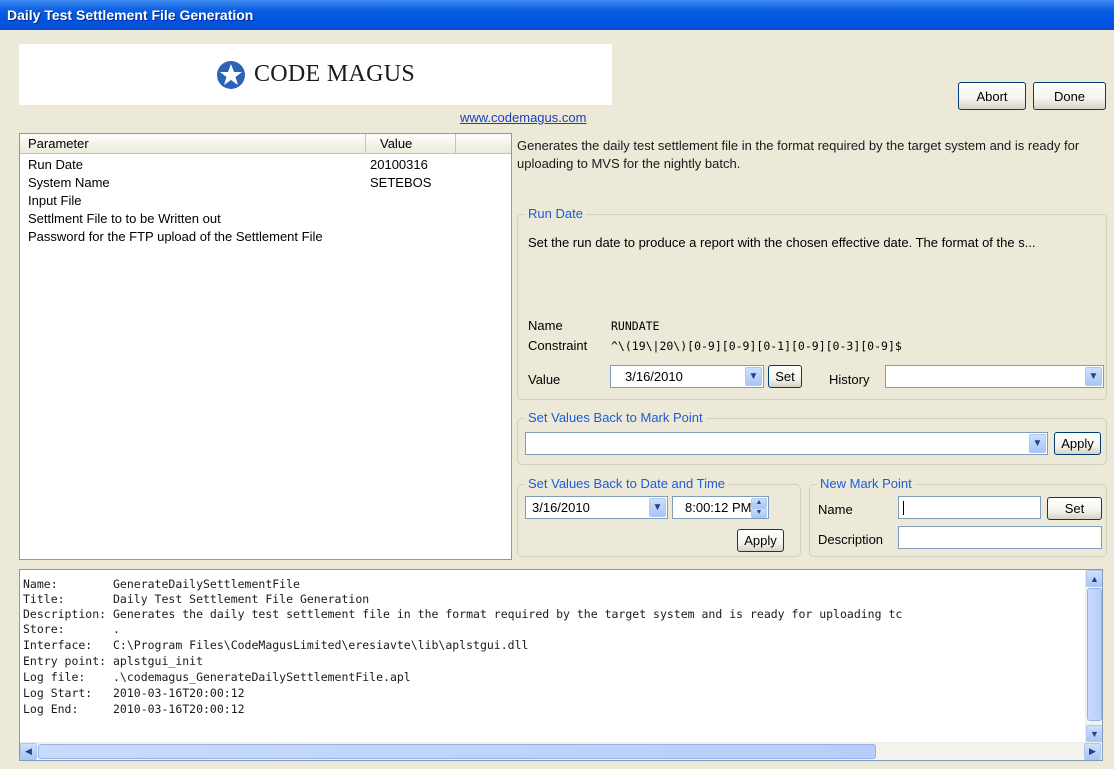 The image size is (1114, 769). What do you see at coordinates (992, 96) in the screenshot?
I see `abort-button: Abort` at bounding box center [992, 96].